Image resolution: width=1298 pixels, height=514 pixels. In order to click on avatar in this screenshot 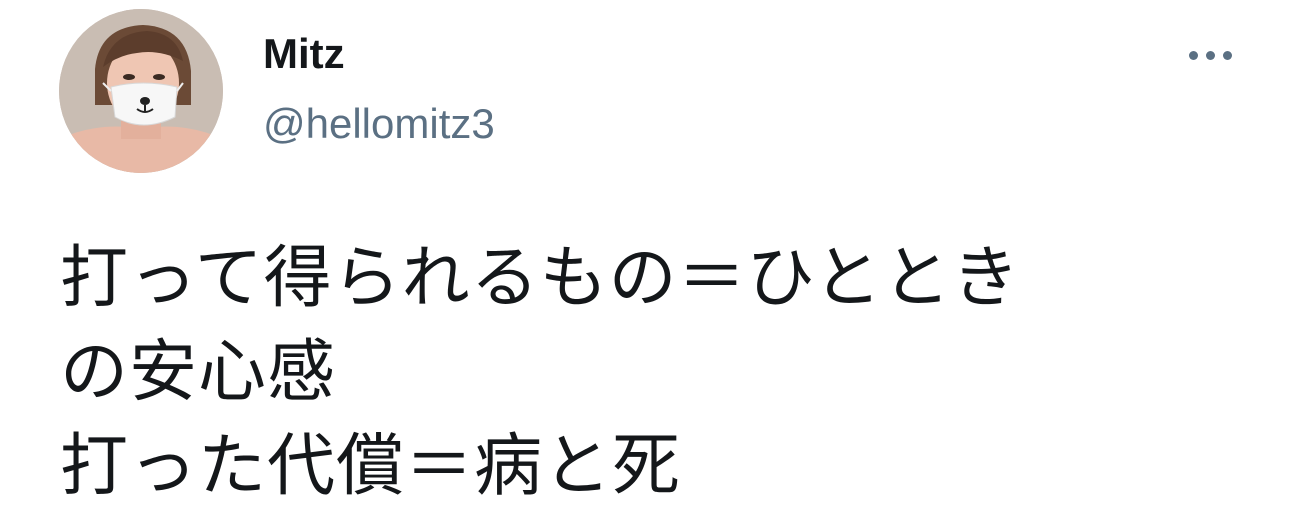, I will do `click(141, 91)`.